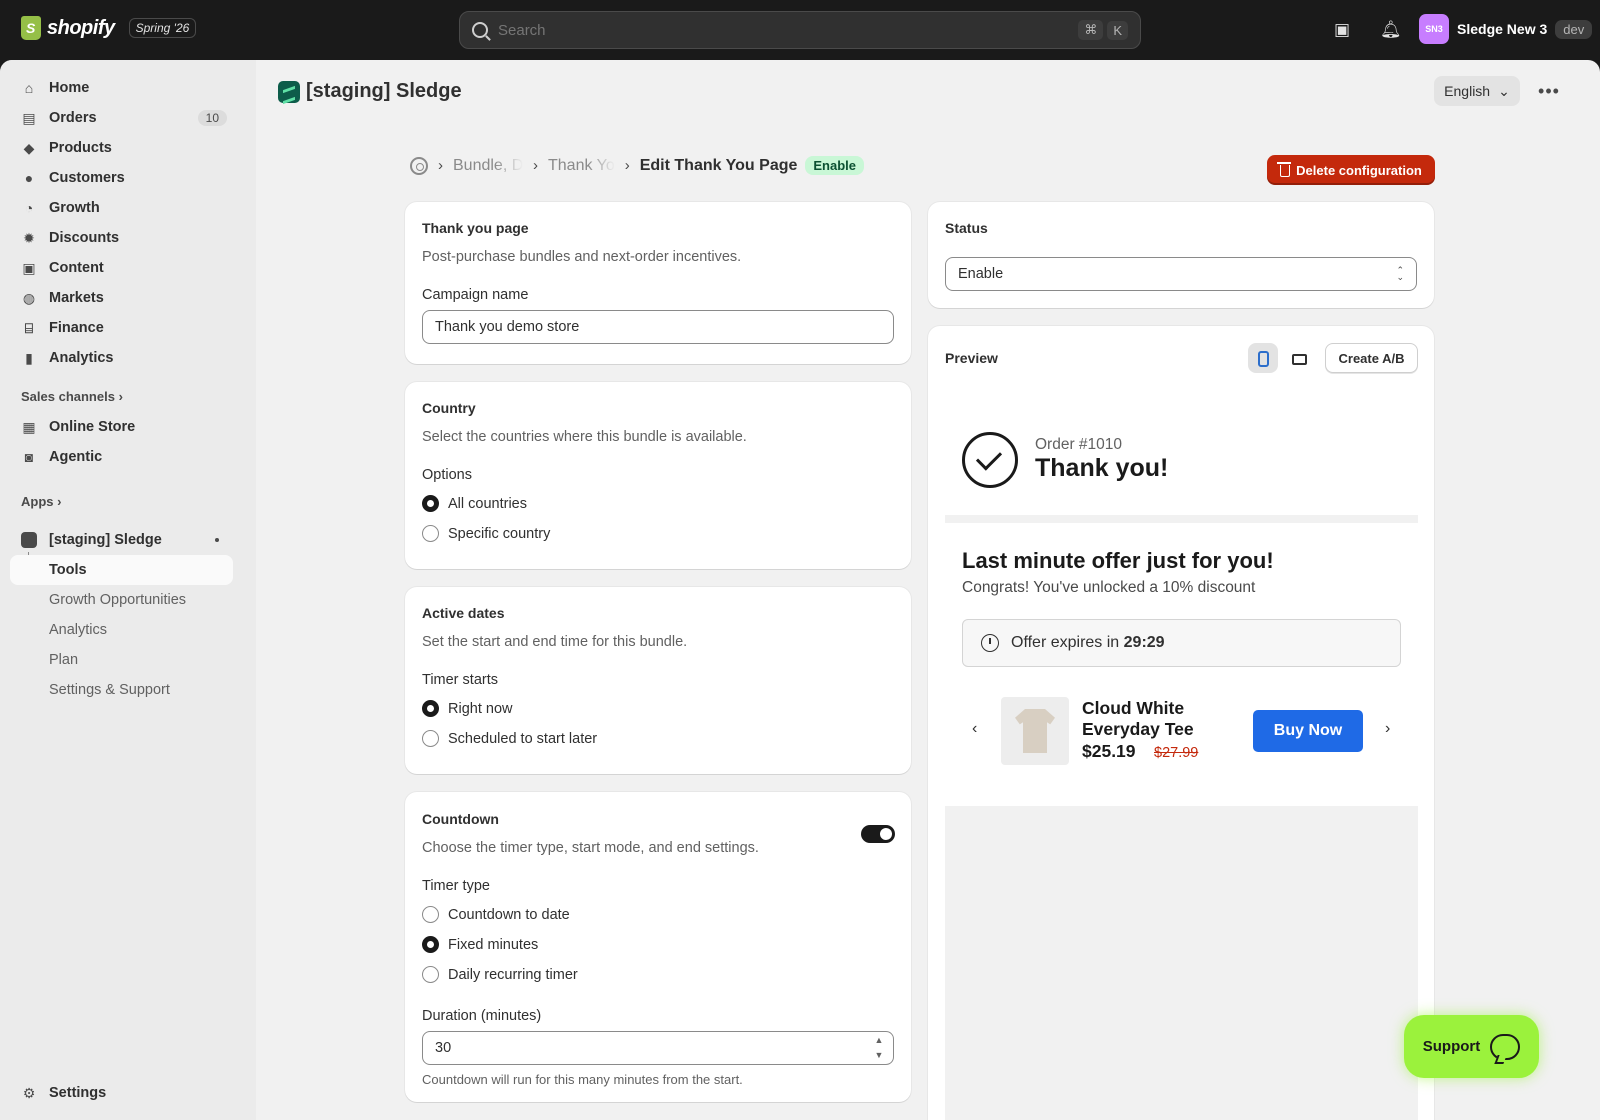 The height and width of the screenshot is (1120, 1600). Describe the element at coordinates (121, 178) in the screenshot. I see `sidebar-item-customers: ● Customers` at that location.